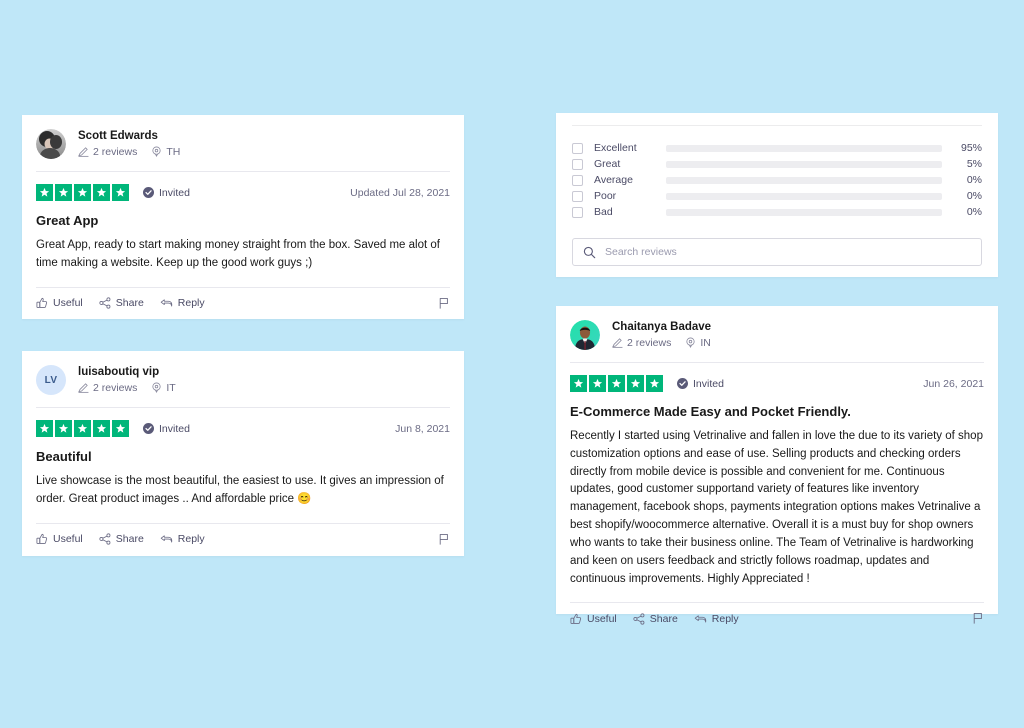 The image size is (1024, 728). What do you see at coordinates (243, 379) in the screenshot?
I see `review-author-header: LV luisaboutiq vip 2 reviews IT` at bounding box center [243, 379].